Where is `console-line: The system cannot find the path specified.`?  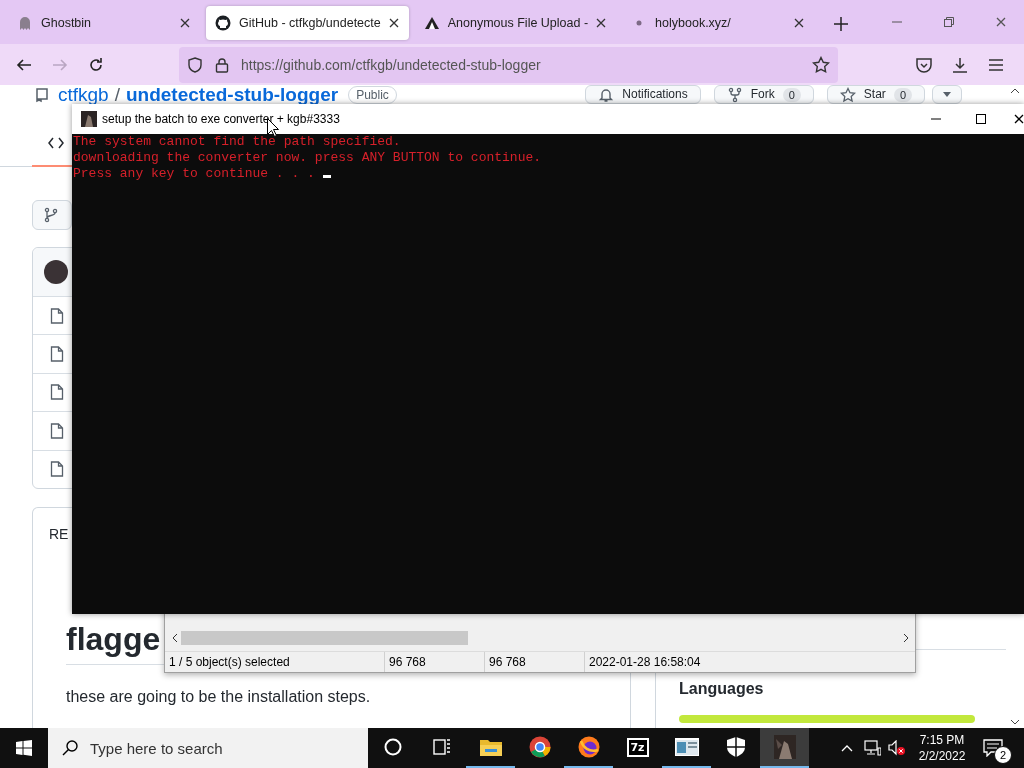 console-line: The system cannot find the path specified. is located at coordinates (237, 141).